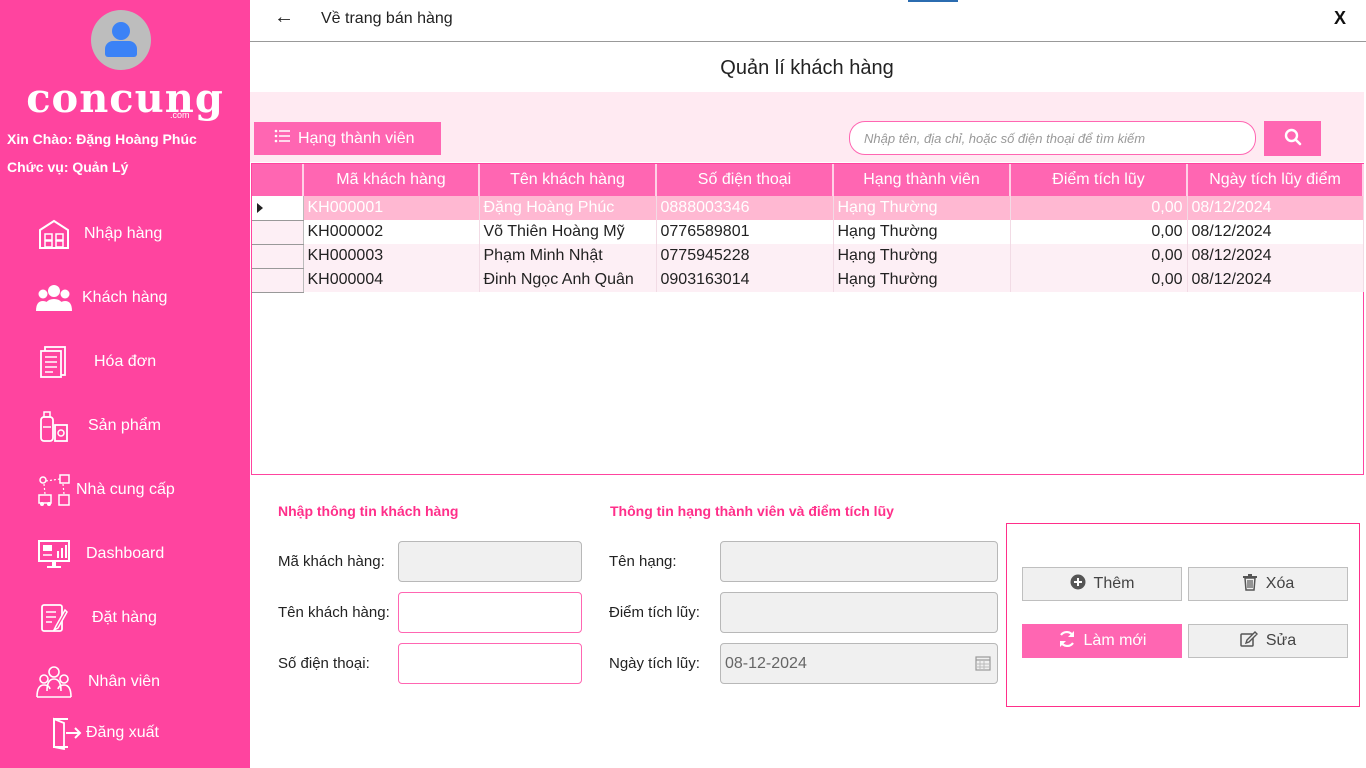 This screenshot has width=1366, height=768. Describe the element at coordinates (136, 682) in the screenshot. I see `sidebar-item-nhan-vien: Nhân viên` at that location.